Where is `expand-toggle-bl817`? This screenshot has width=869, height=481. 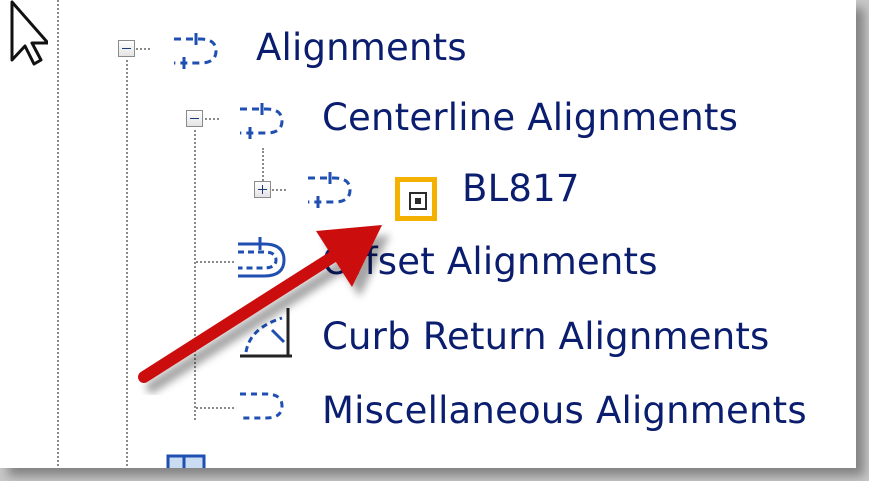 expand-toggle-bl817 is located at coordinates (262, 189).